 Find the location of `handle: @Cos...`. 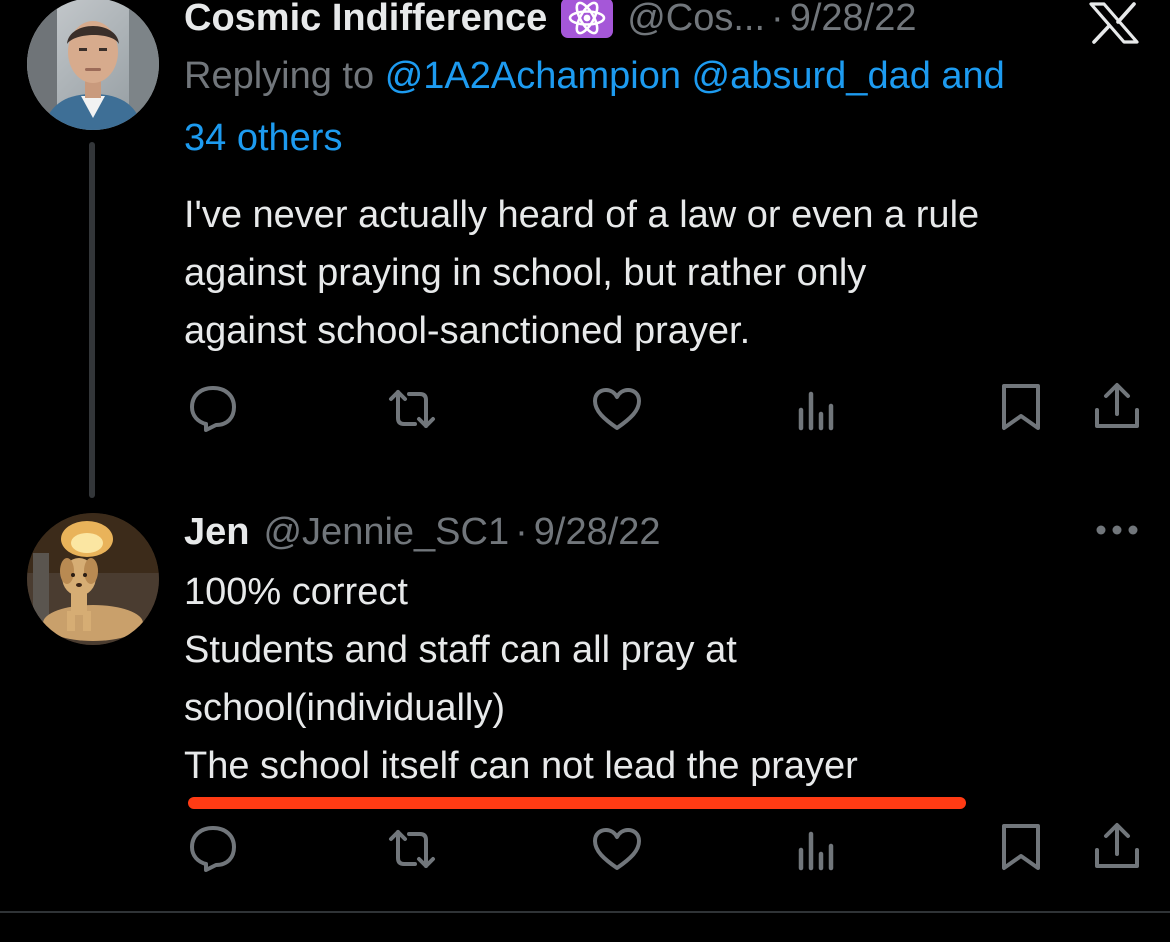

handle: @Cos... is located at coordinates (696, 20).